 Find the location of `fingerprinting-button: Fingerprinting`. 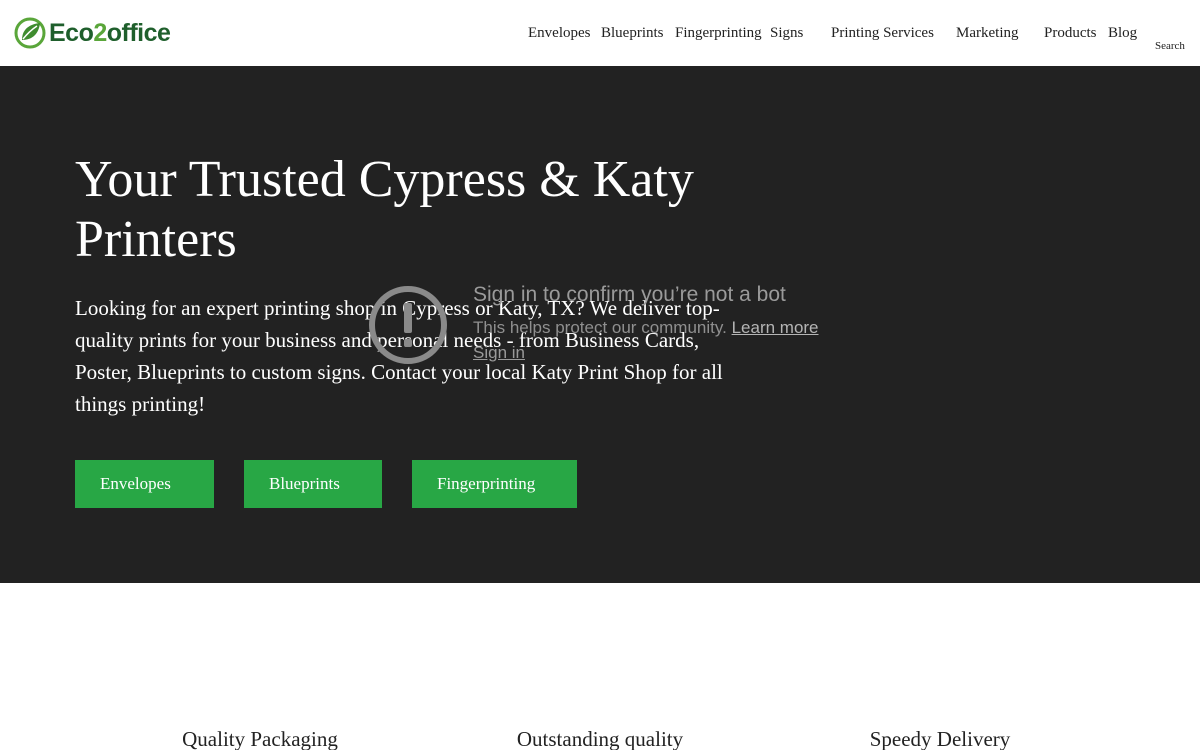

fingerprinting-button: Fingerprinting is located at coordinates (494, 484).